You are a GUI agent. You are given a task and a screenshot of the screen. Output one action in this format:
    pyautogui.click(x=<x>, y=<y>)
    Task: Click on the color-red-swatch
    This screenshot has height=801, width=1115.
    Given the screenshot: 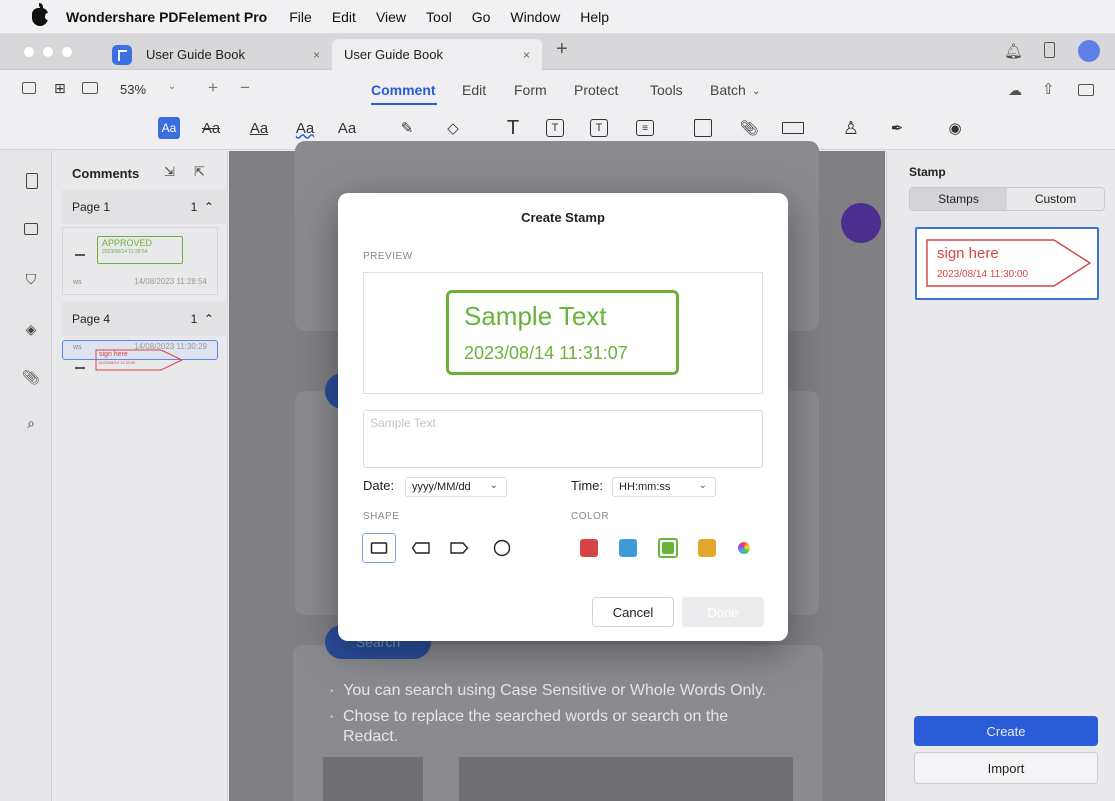 What is the action you would take?
    pyautogui.click(x=589, y=548)
    